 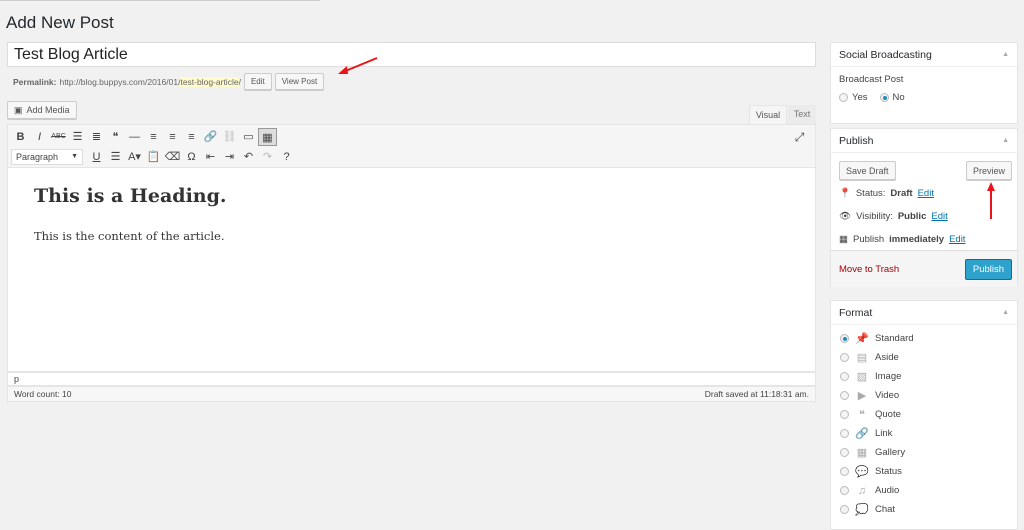 I want to click on format-label: Gallery, so click(x=890, y=452).